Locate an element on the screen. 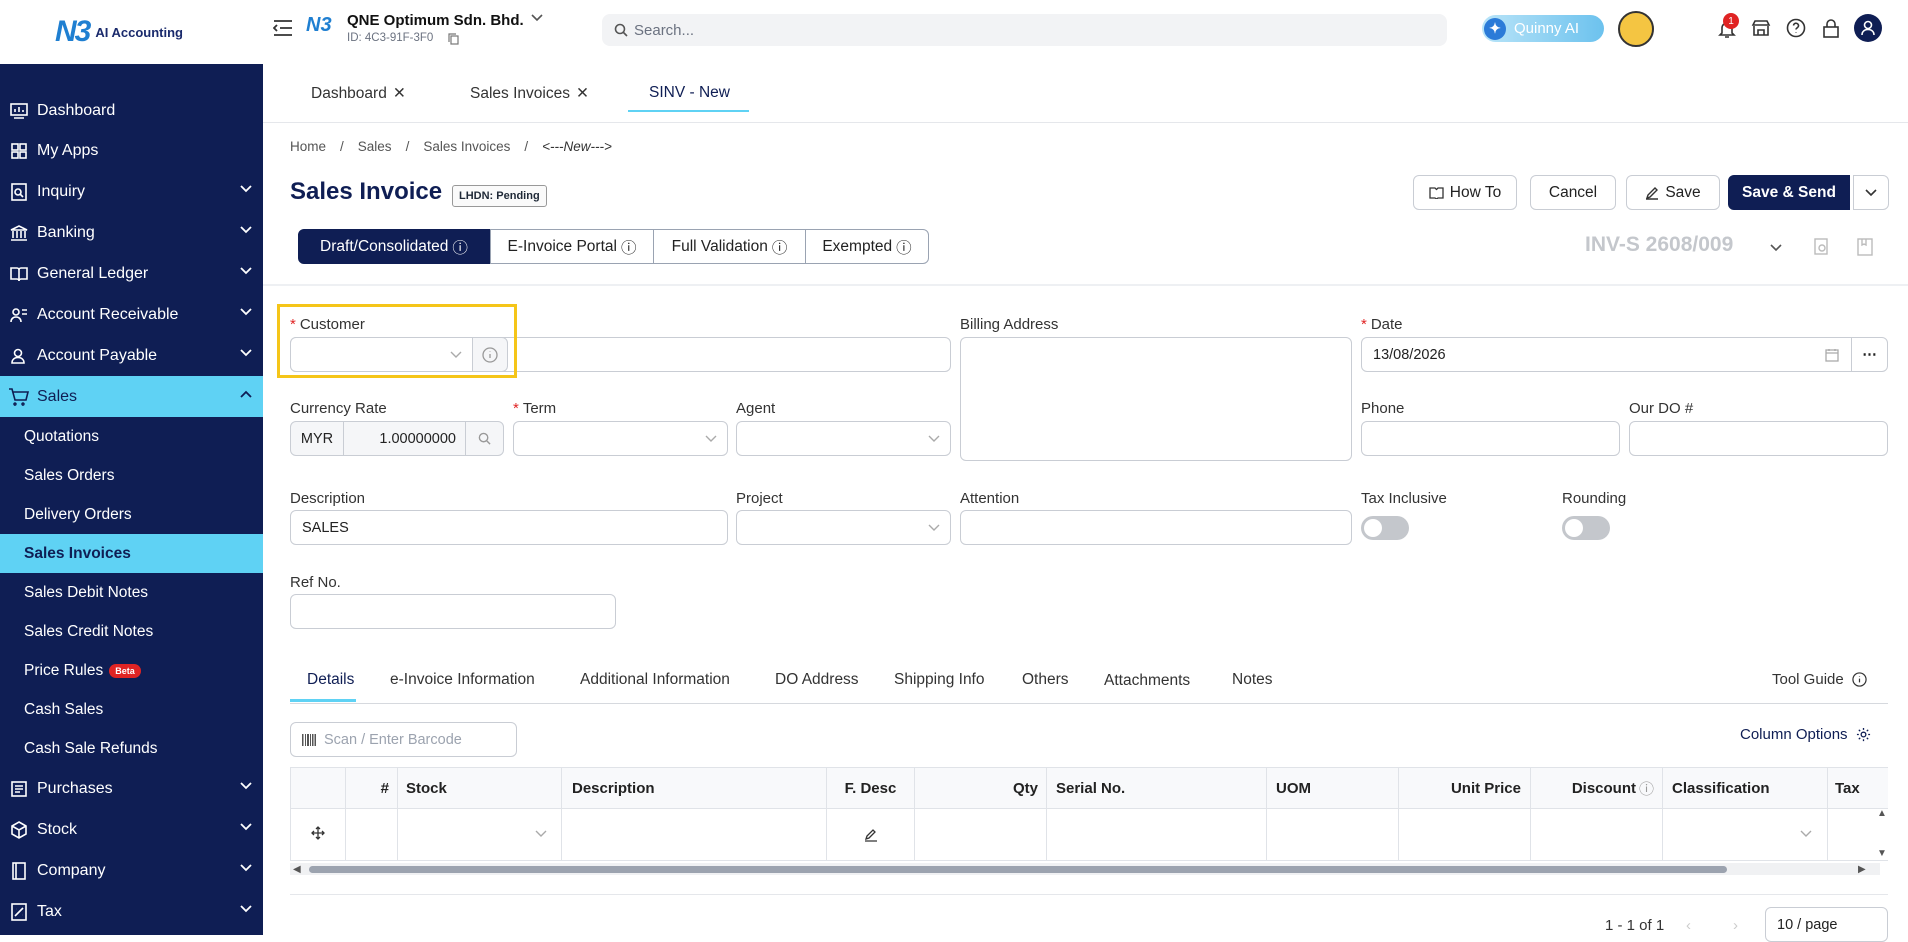  sidebar-item-purchases: Purchases is located at coordinates (131, 788).